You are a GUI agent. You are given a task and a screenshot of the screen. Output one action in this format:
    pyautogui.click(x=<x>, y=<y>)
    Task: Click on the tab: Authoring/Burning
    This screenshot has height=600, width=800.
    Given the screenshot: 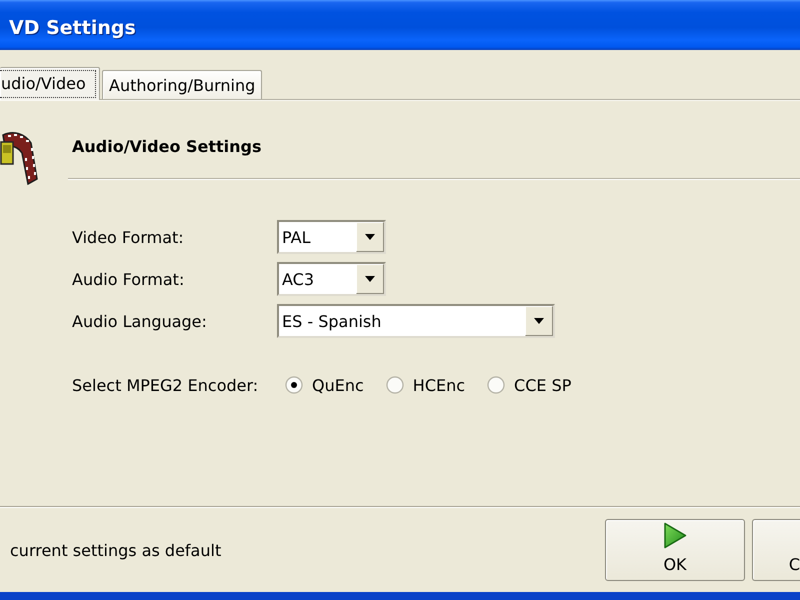 What is the action you would take?
    pyautogui.click(x=182, y=84)
    